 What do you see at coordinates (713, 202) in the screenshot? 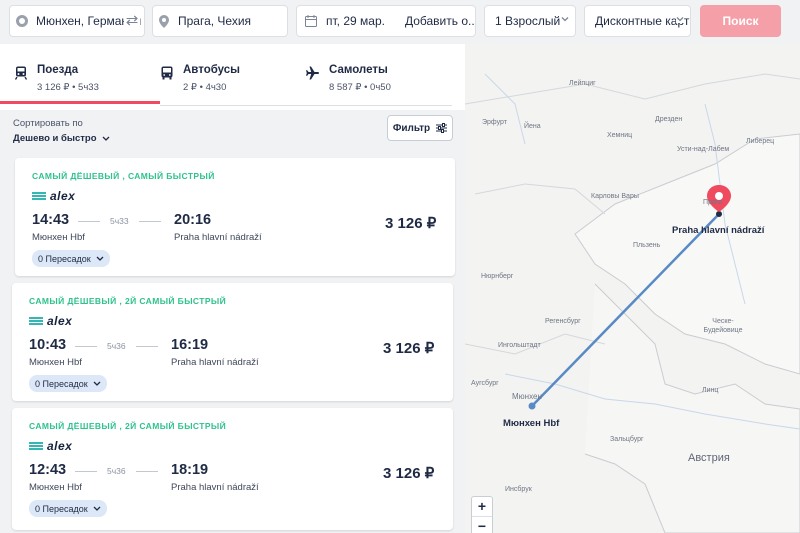
I see `map-label: Прага` at bounding box center [713, 202].